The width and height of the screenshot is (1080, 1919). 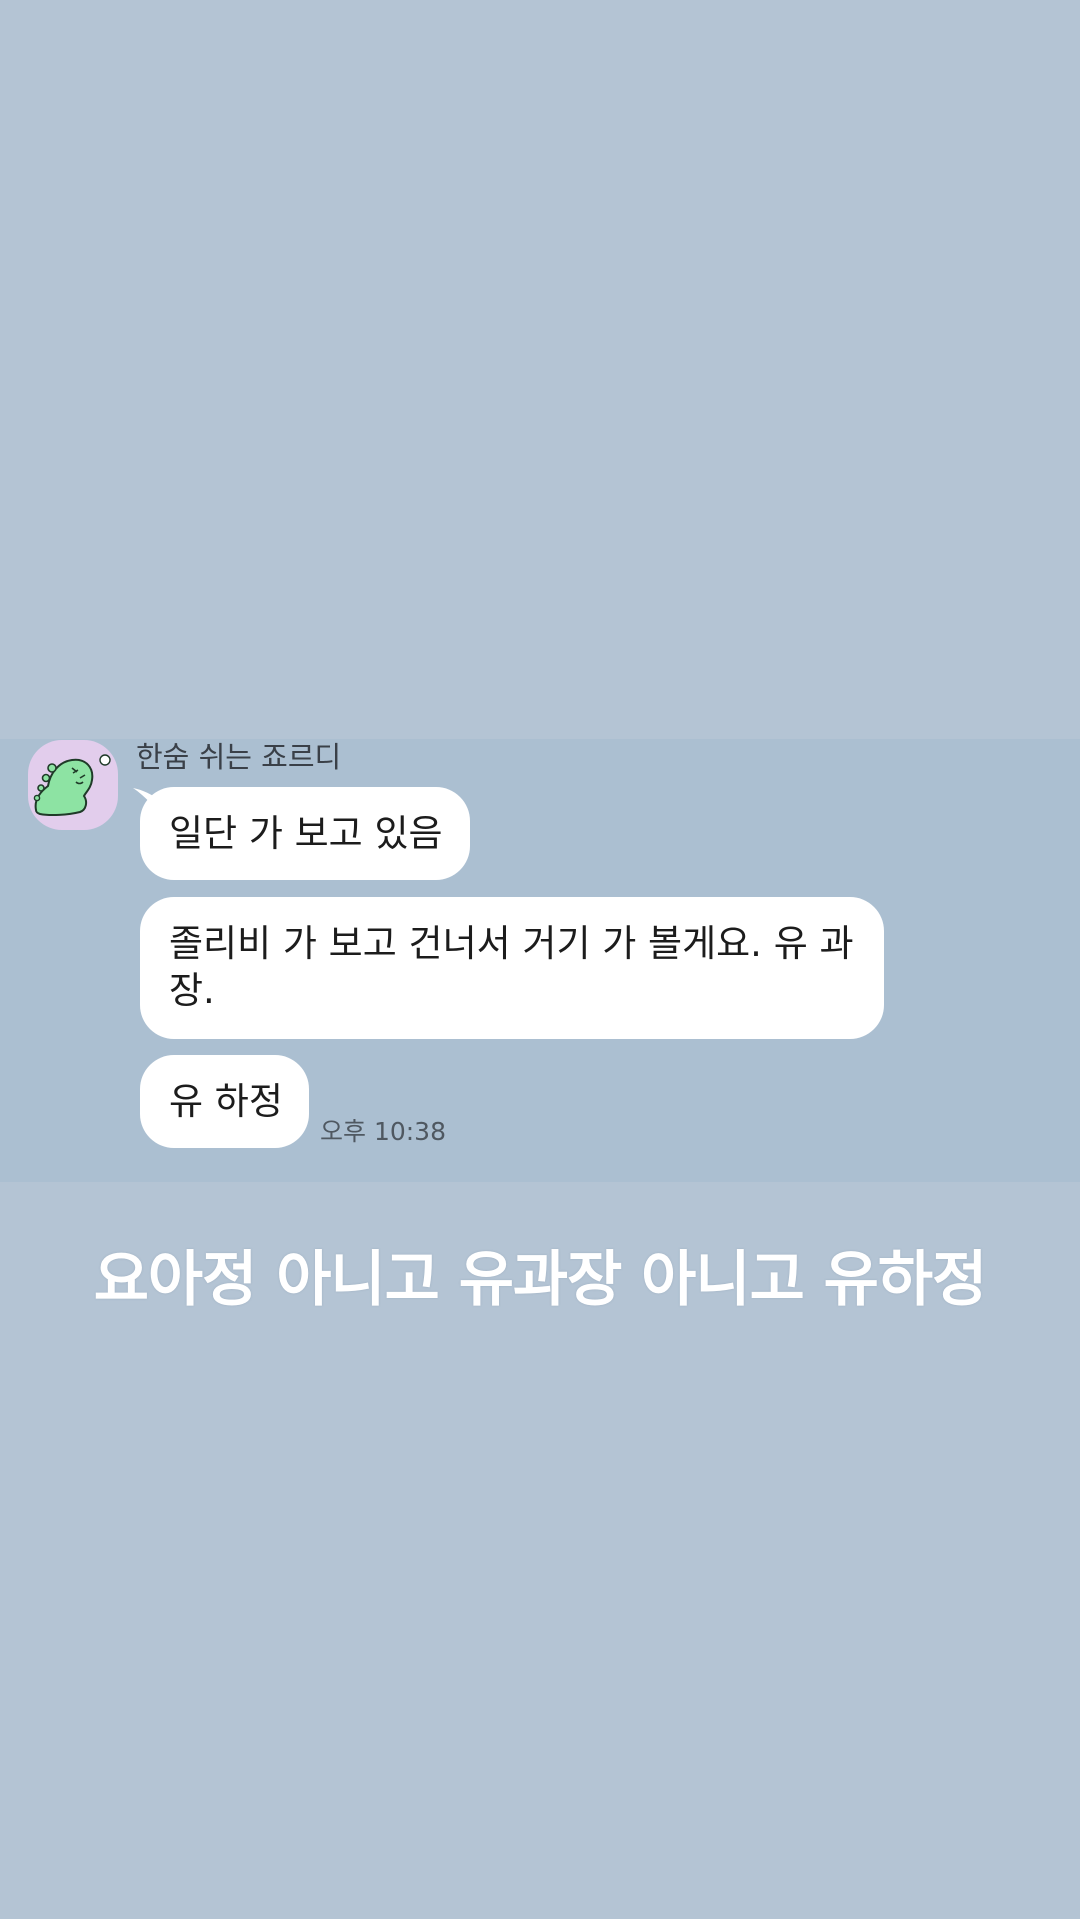 I want to click on dinosaur-icon, so click(x=72, y=785).